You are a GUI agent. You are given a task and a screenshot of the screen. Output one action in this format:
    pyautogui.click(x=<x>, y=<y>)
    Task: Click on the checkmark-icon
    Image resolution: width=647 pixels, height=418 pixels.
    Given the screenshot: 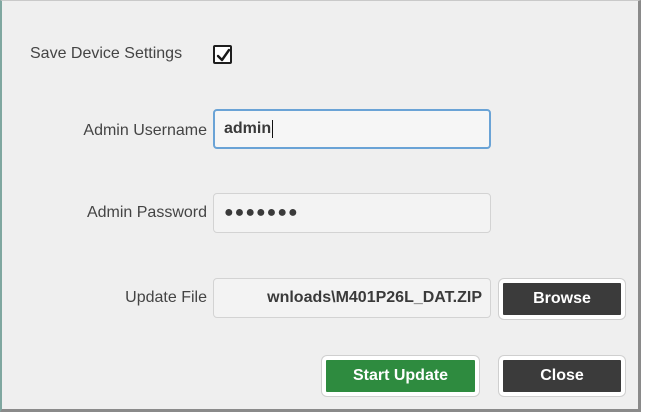 What is the action you would take?
    pyautogui.click(x=223, y=55)
    